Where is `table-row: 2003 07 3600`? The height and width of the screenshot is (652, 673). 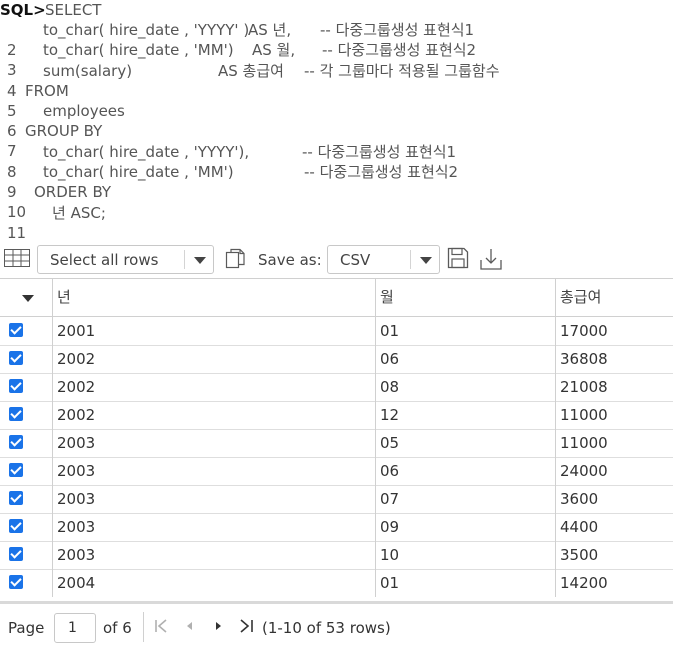
table-row: 2003 07 3600 is located at coordinates (336, 499).